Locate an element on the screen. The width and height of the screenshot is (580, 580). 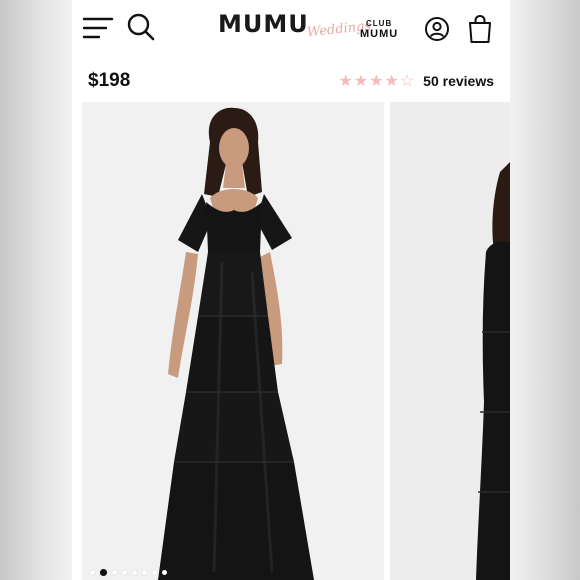
cart-icon is located at coordinates (480, 29).